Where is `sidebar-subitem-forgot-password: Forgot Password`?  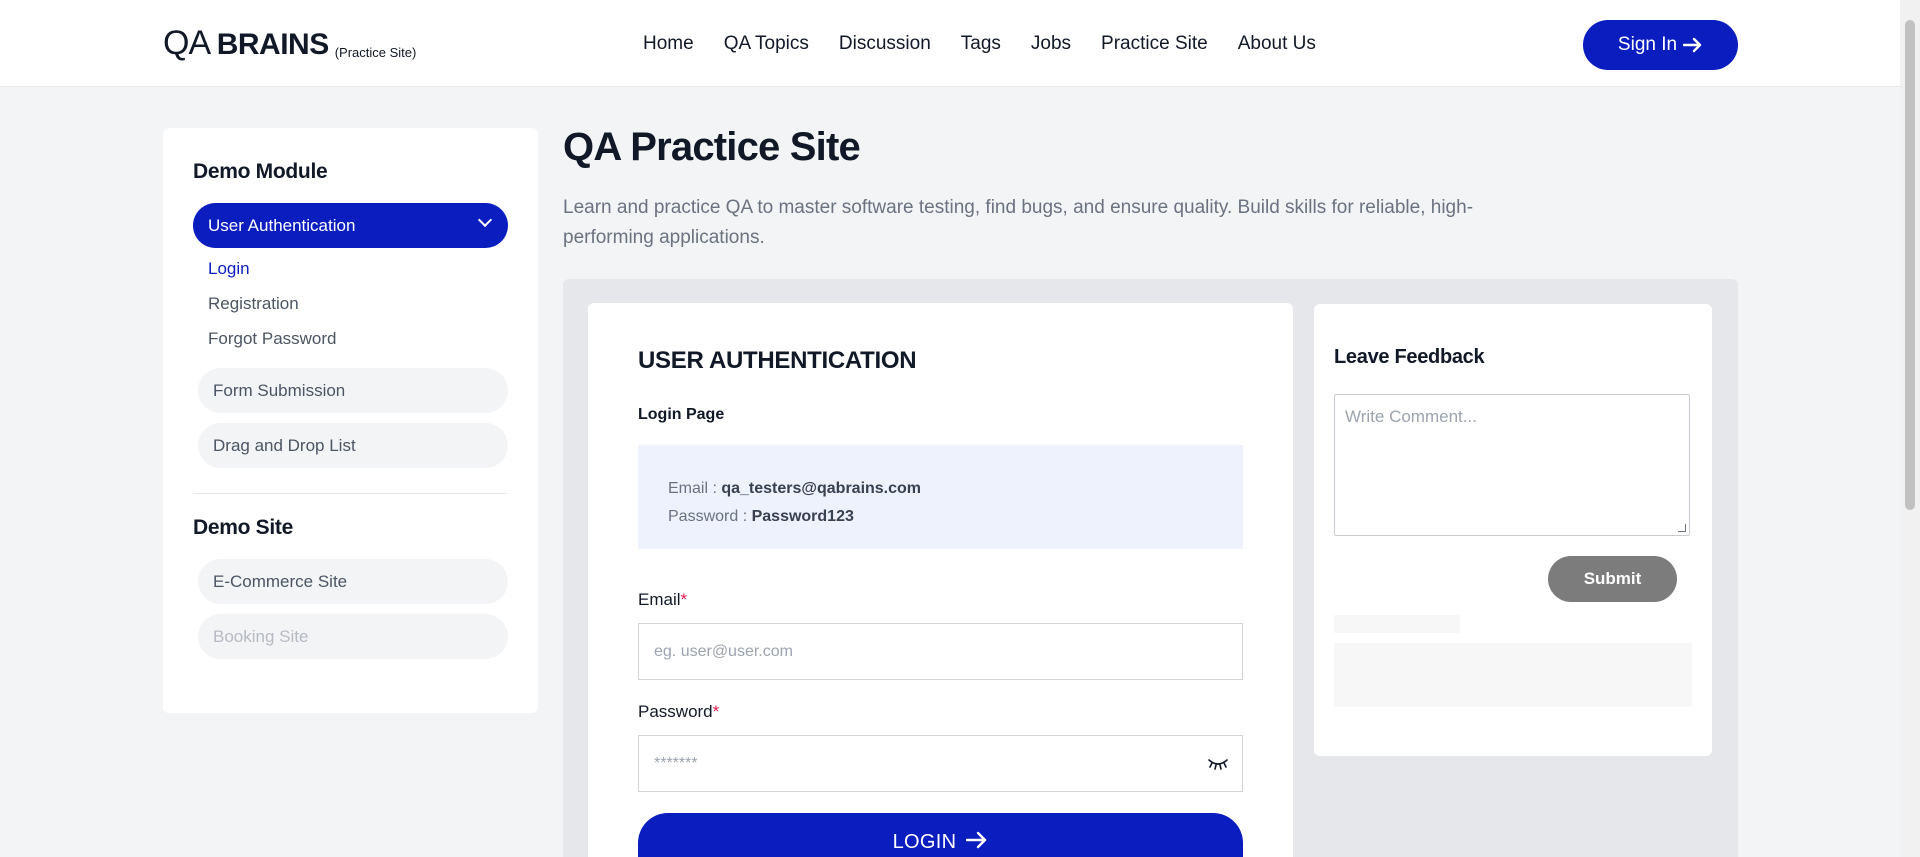 sidebar-subitem-forgot-password: Forgot Password is located at coordinates (272, 339).